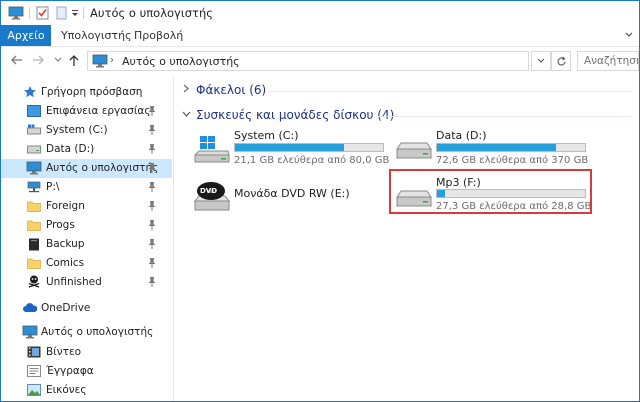 The width and height of the screenshot is (640, 402). Describe the element at coordinates (98, 111) in the screenshot. I see `sidebar-item-label: Επιφάνεια εργασίας` at that location.